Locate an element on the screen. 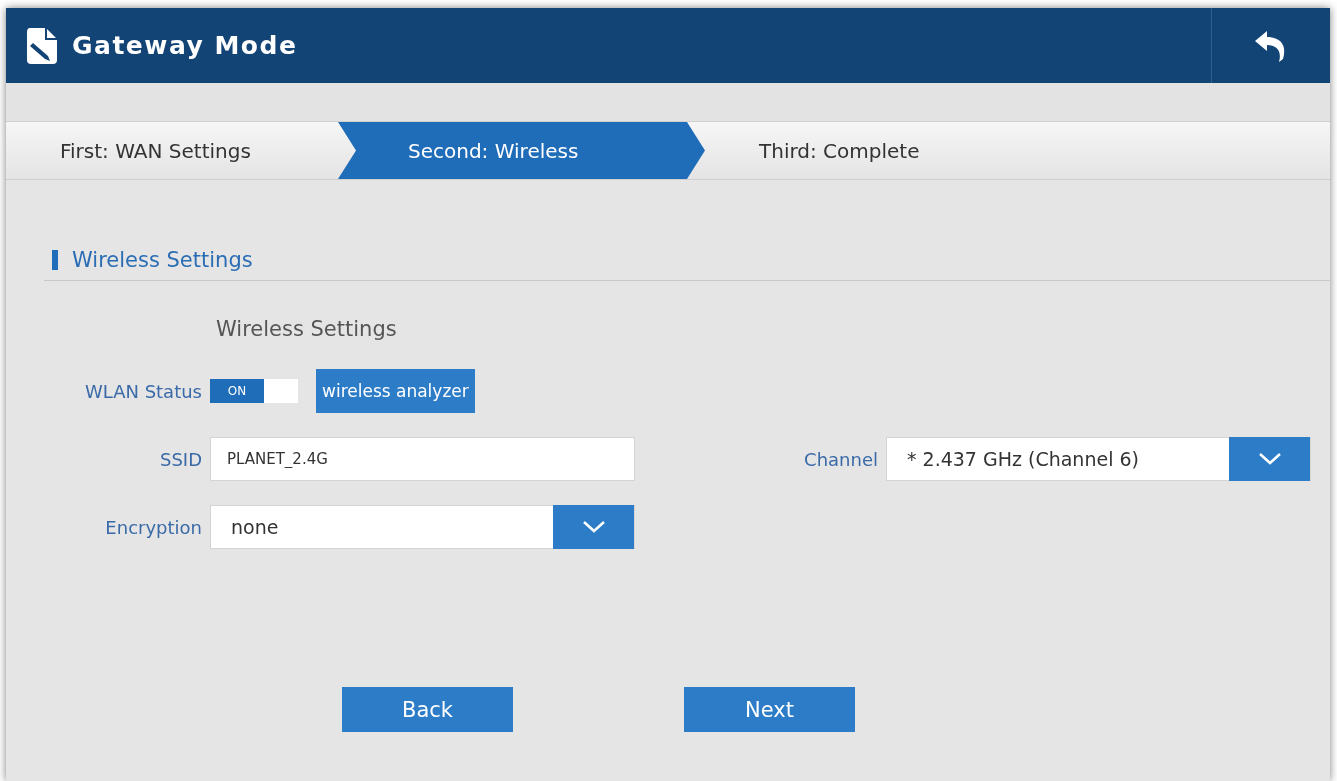 This screenshot has width=1337, height=781. document-pencil-icon is located at coordinates (42, 45).